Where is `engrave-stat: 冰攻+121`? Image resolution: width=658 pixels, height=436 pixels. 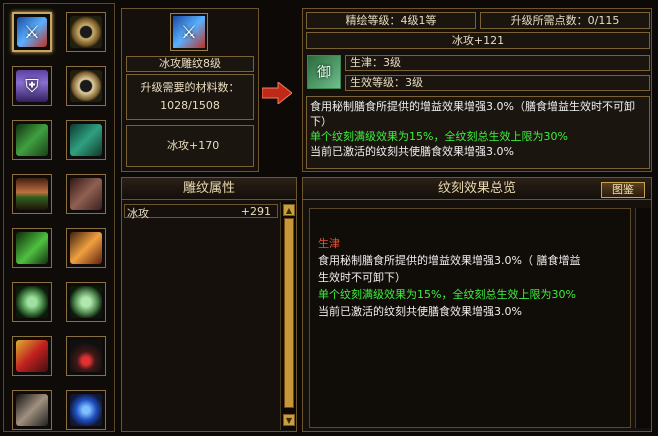
engrave-stat: 冰攻+121 is located at coordinates (478, 40).